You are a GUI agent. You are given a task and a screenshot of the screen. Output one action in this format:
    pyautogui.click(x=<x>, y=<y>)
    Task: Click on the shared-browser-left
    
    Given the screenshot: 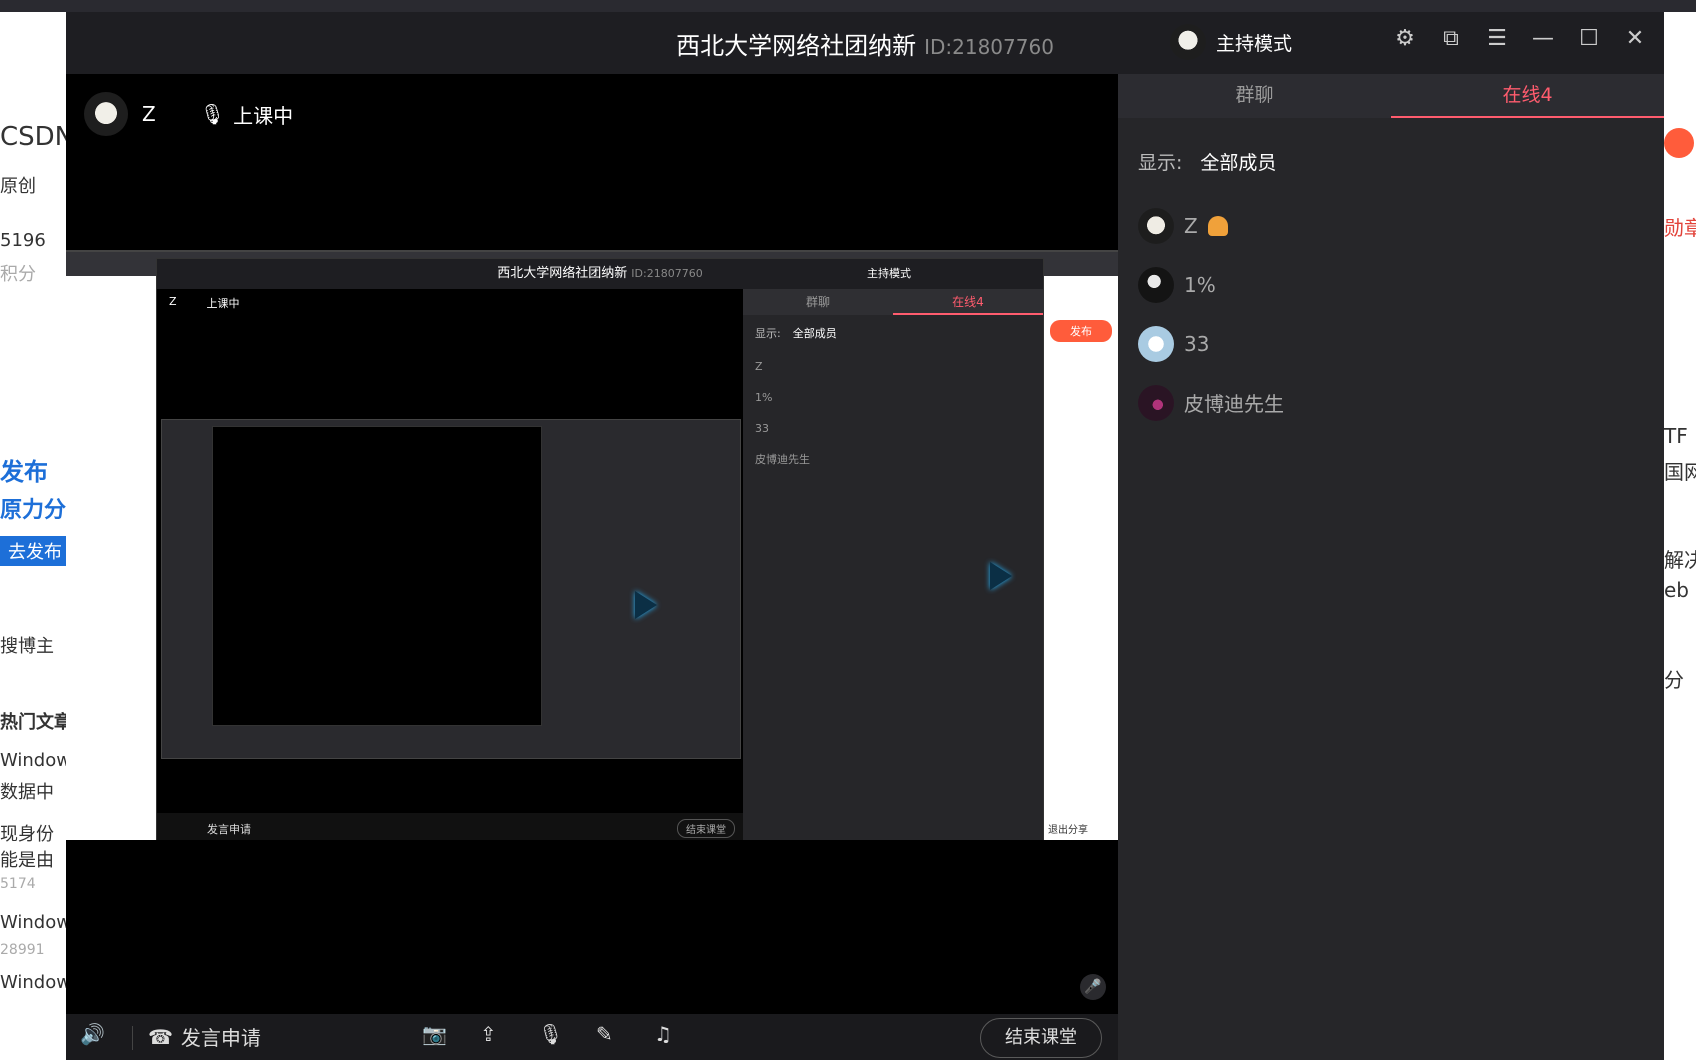 What is the action you would take?
    pyautogui.click(x=111, y=558)
    